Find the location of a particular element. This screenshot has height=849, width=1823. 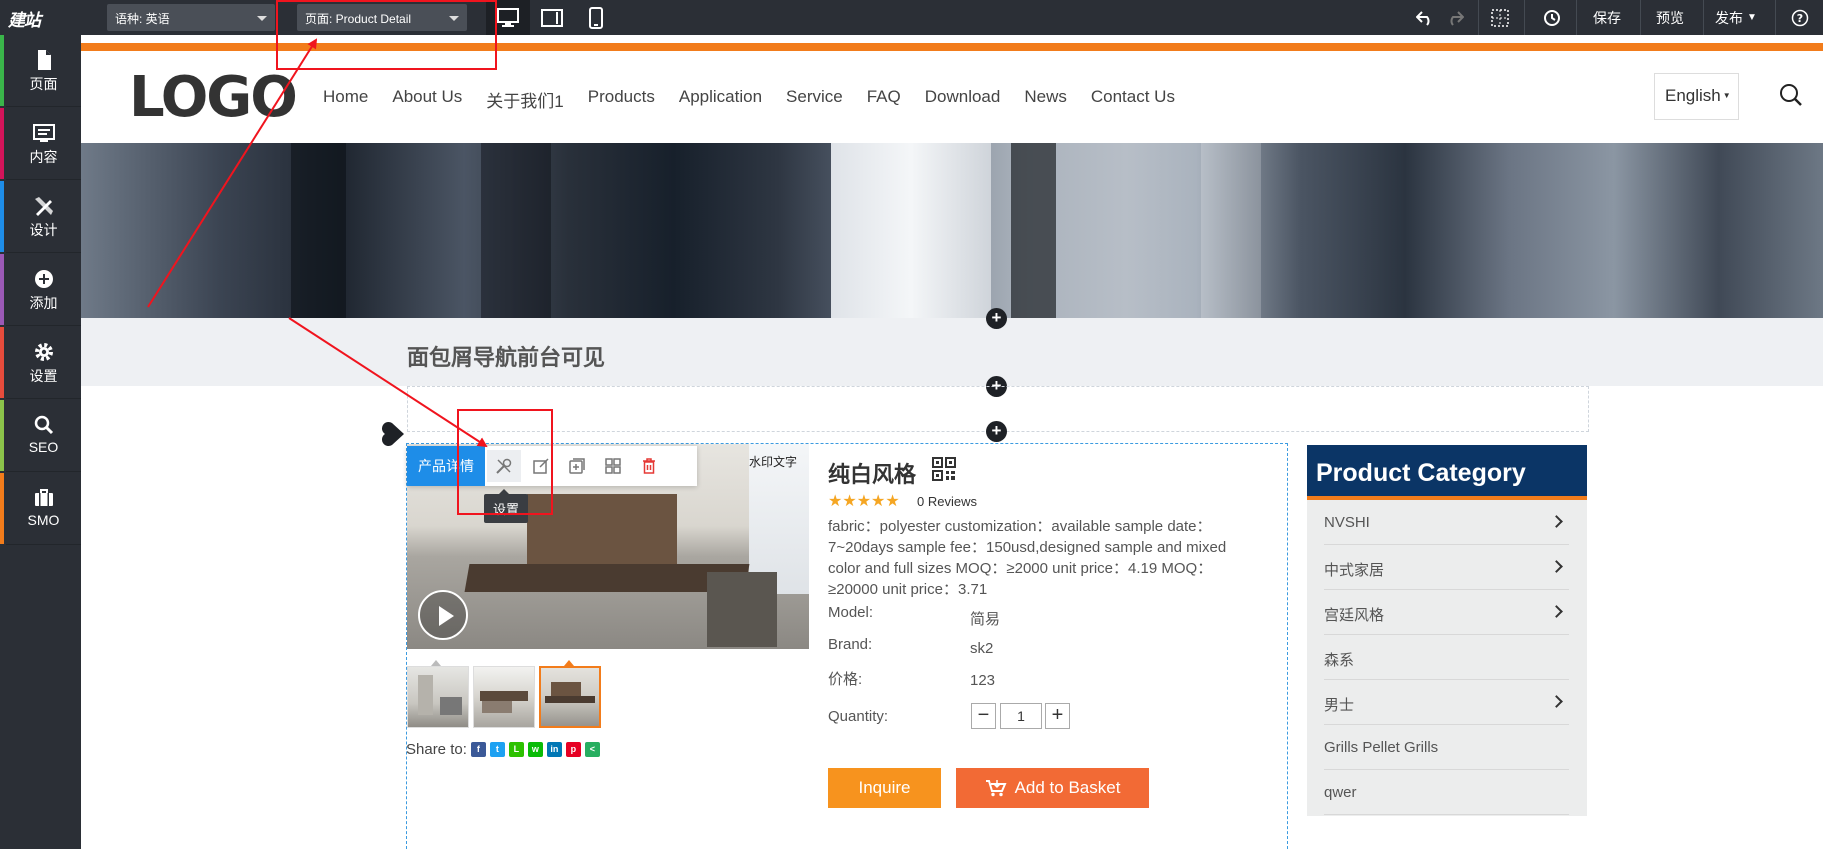

trash-icon is located at coordinates (649, 466).